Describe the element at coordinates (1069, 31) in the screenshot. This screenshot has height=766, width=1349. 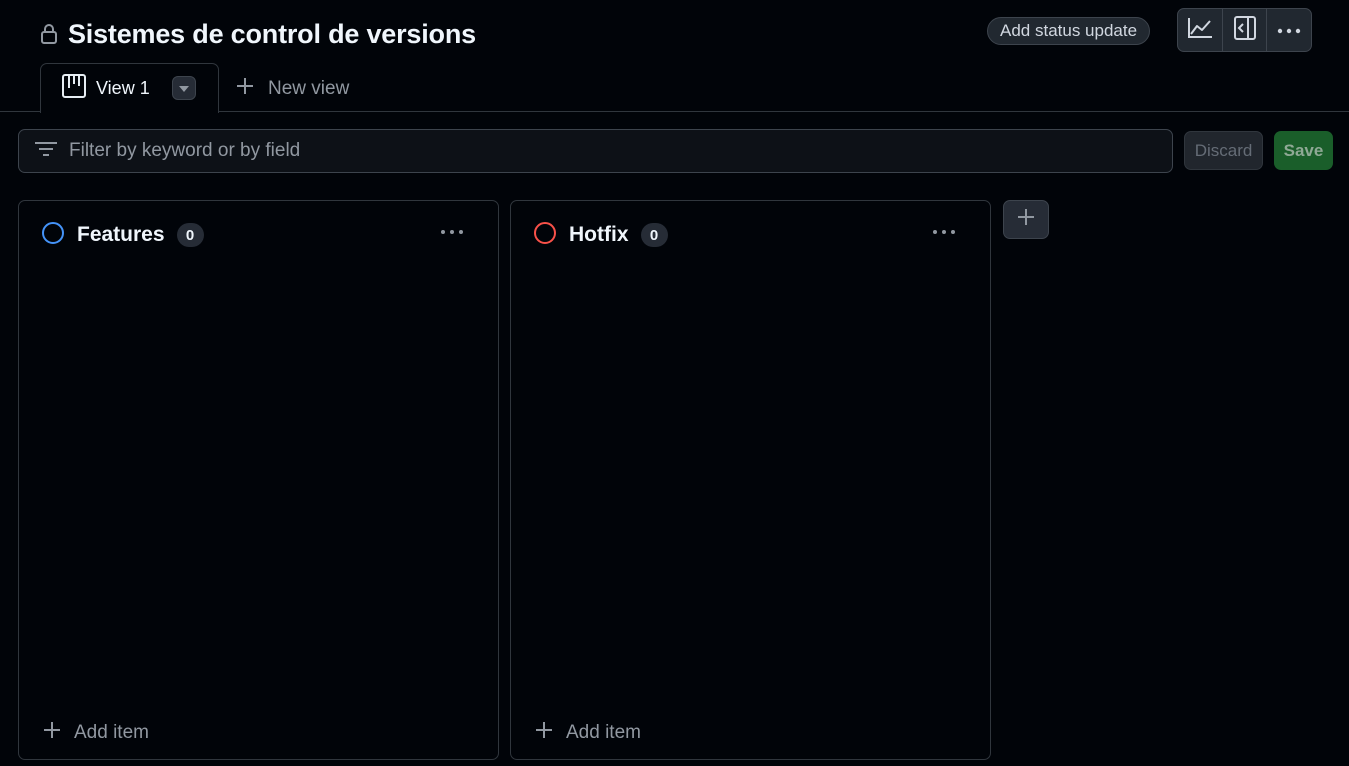
I see `add-status-update-button: Add status update` at that location.